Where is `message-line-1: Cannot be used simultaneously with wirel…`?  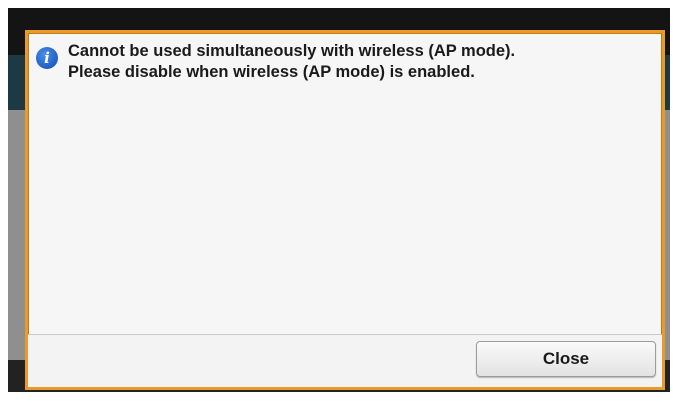
message-line-1: Cannot be used simultaneously with wirel… is located at coordinates (292, 51).